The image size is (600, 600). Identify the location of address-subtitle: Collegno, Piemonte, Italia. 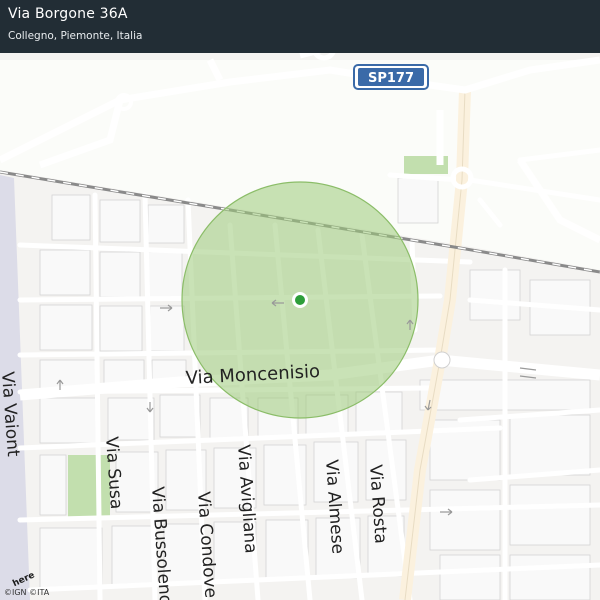
(75, 36).